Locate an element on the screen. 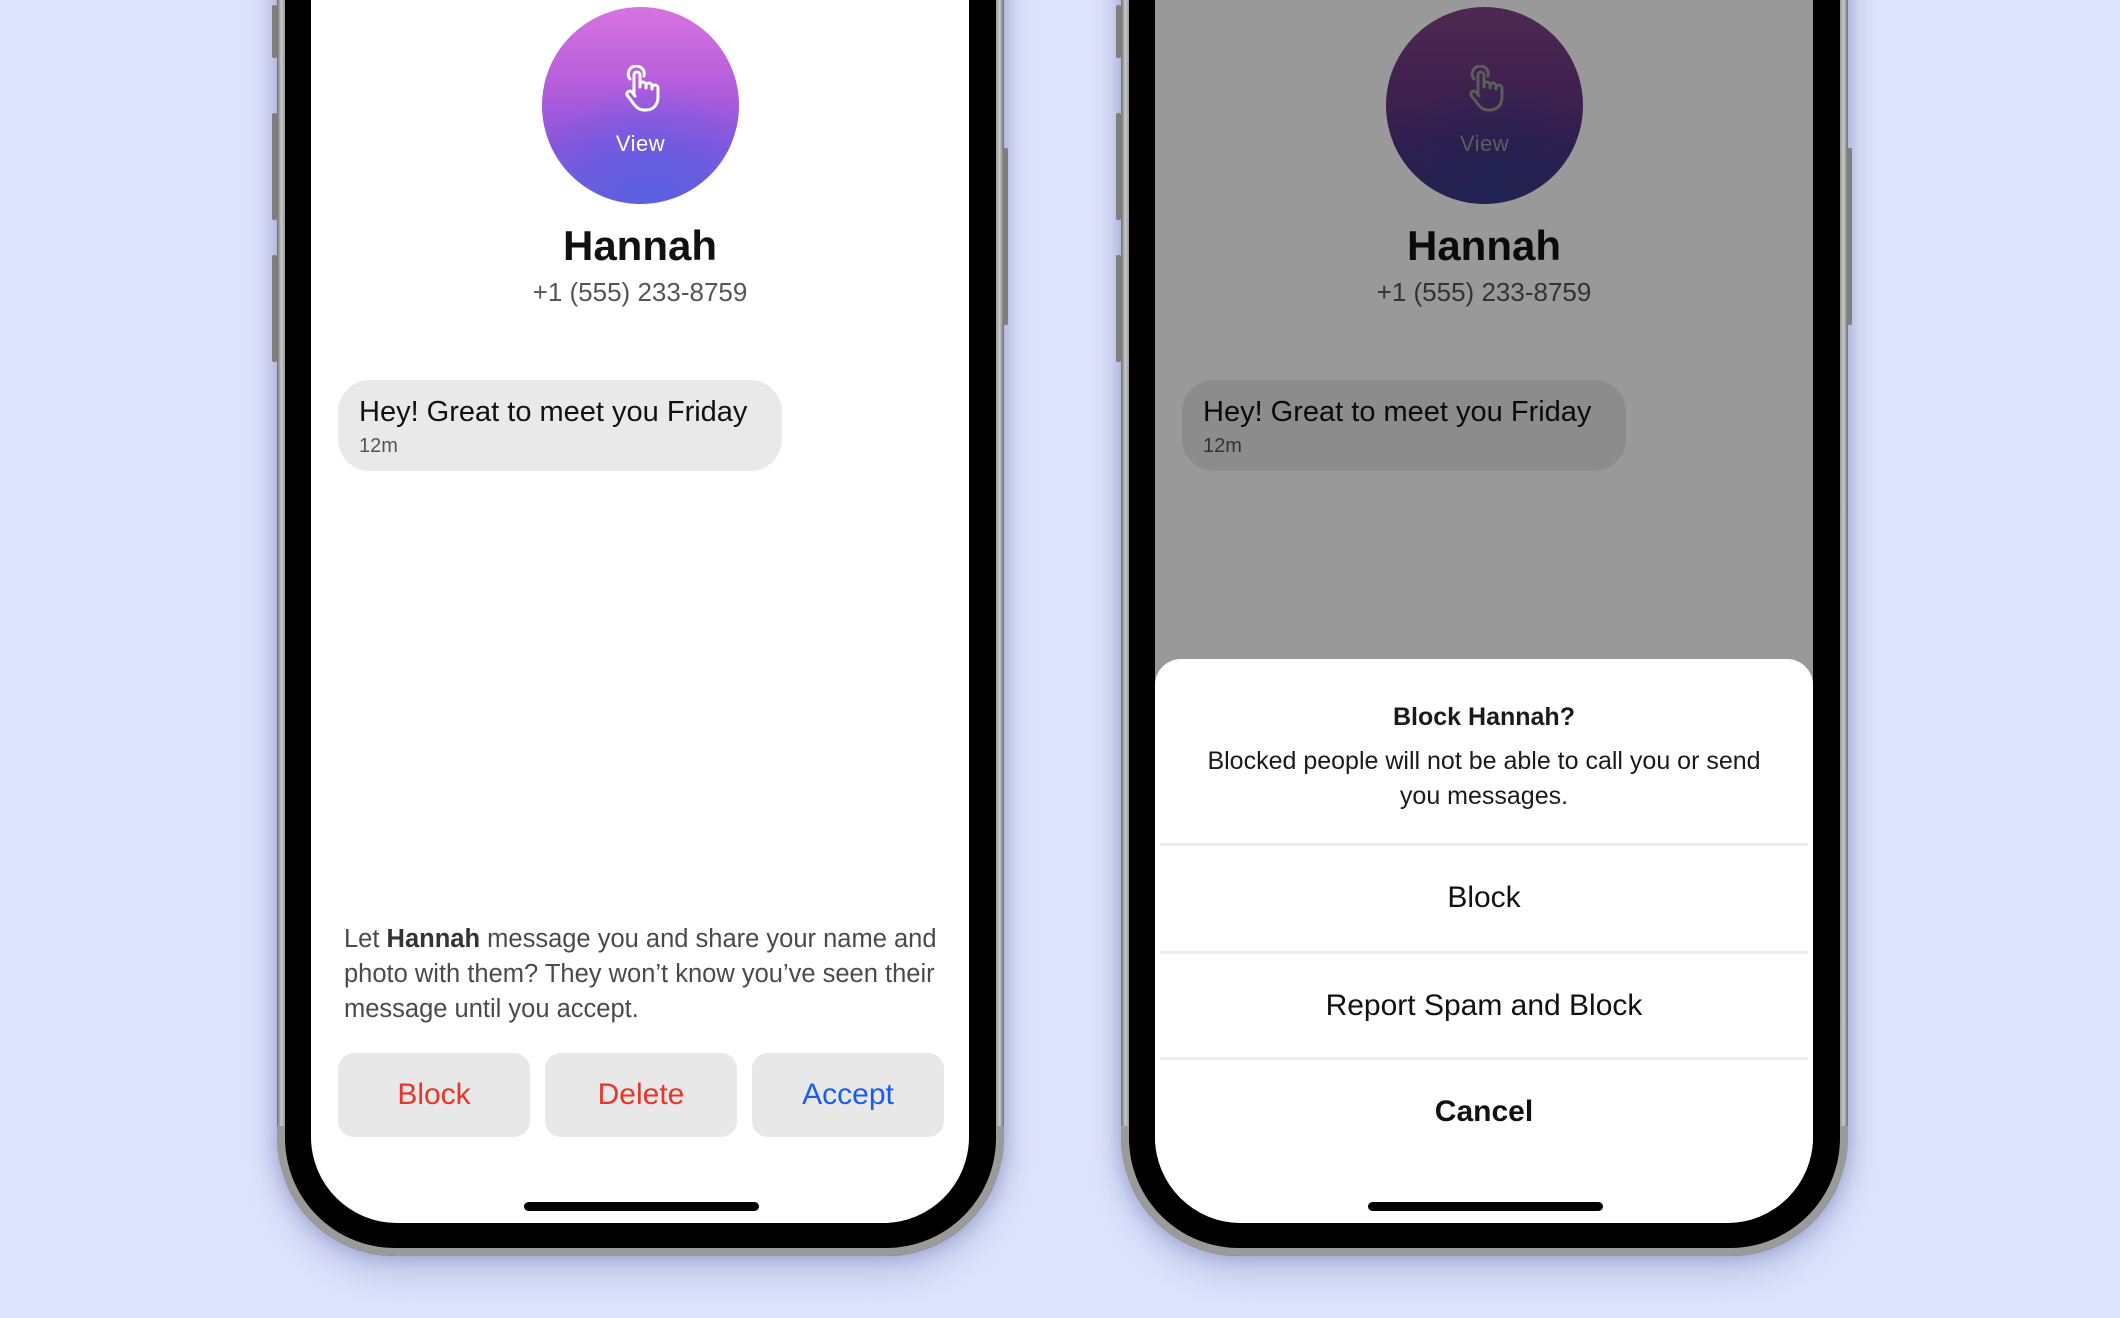  block-button: Block is located at coordinates (434, 1095).